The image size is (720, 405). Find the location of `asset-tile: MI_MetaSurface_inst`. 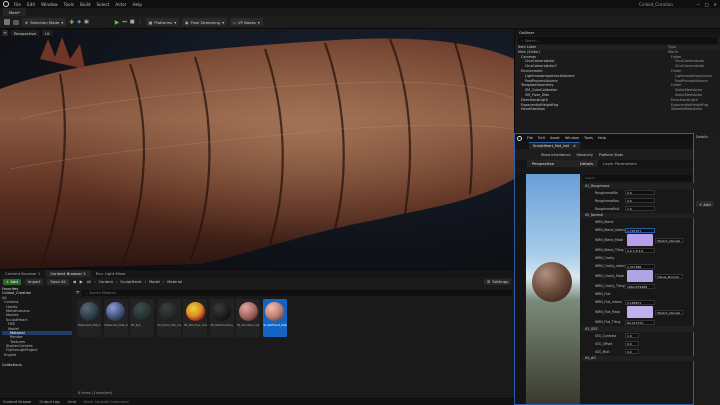

asset-tile: MI_MetaSurface_inst is located at coordinates (221, 318).